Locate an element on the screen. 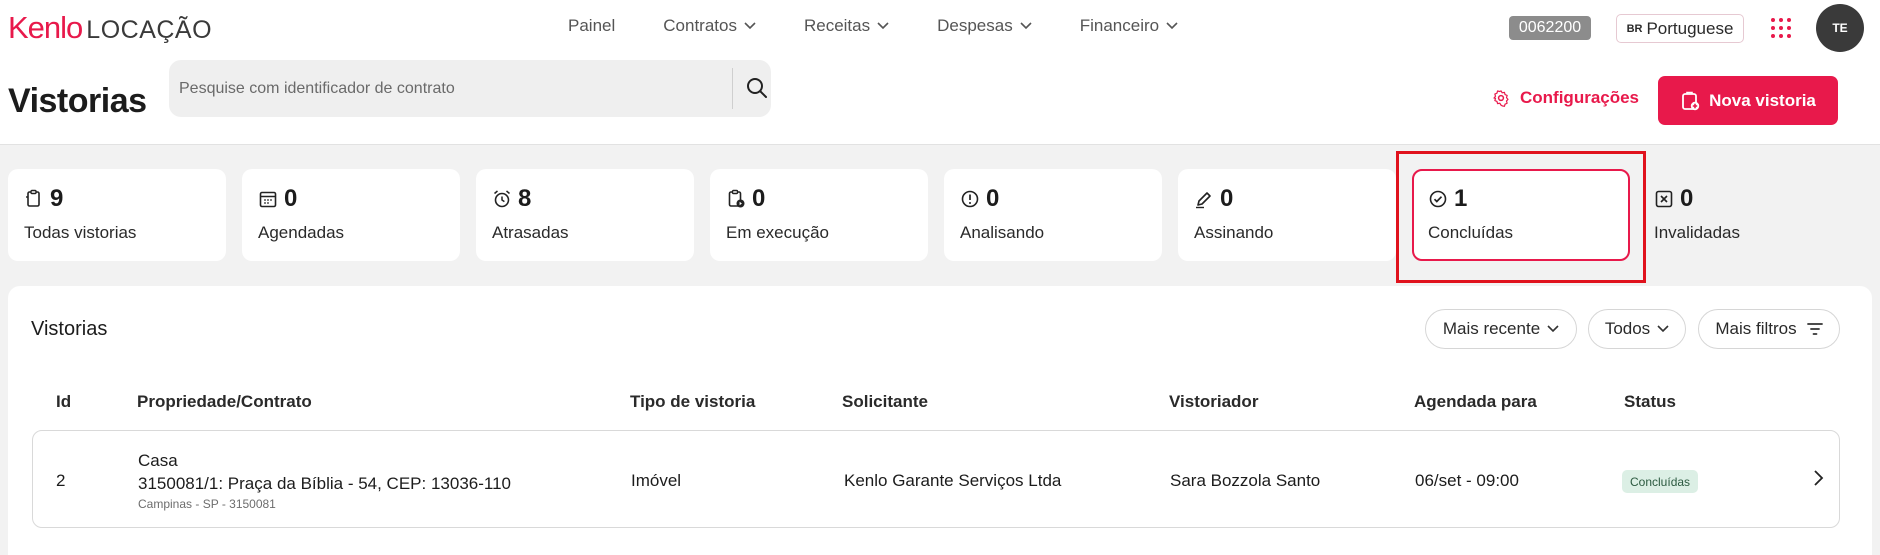 Image resolution: width=1880 pixels, height=555 pixels. status-card-atrasadas: 8 Atrasadas is located at coordinates (585, 215).